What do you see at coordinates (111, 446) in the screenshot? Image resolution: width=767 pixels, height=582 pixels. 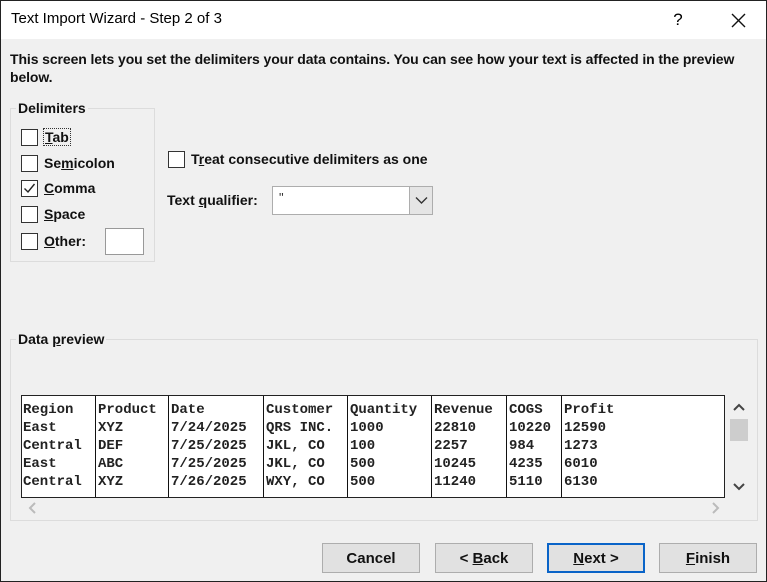 I see `preview-cell: DEF` at bounding box center [111, 446].